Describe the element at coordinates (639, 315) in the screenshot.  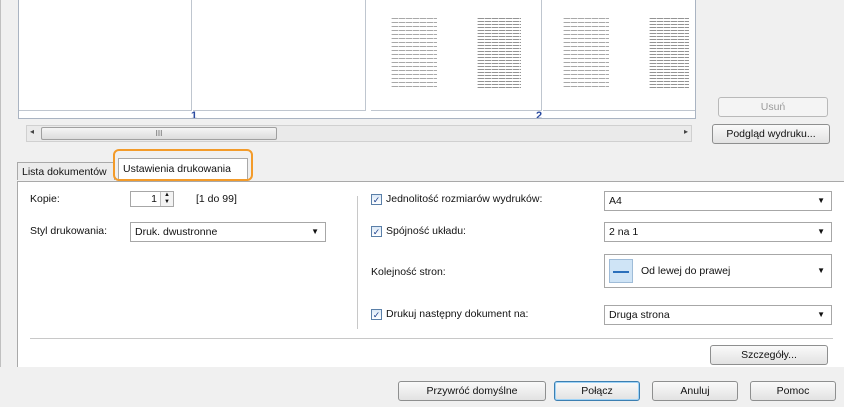
I see `next-document-value: Druga strona` at that location.